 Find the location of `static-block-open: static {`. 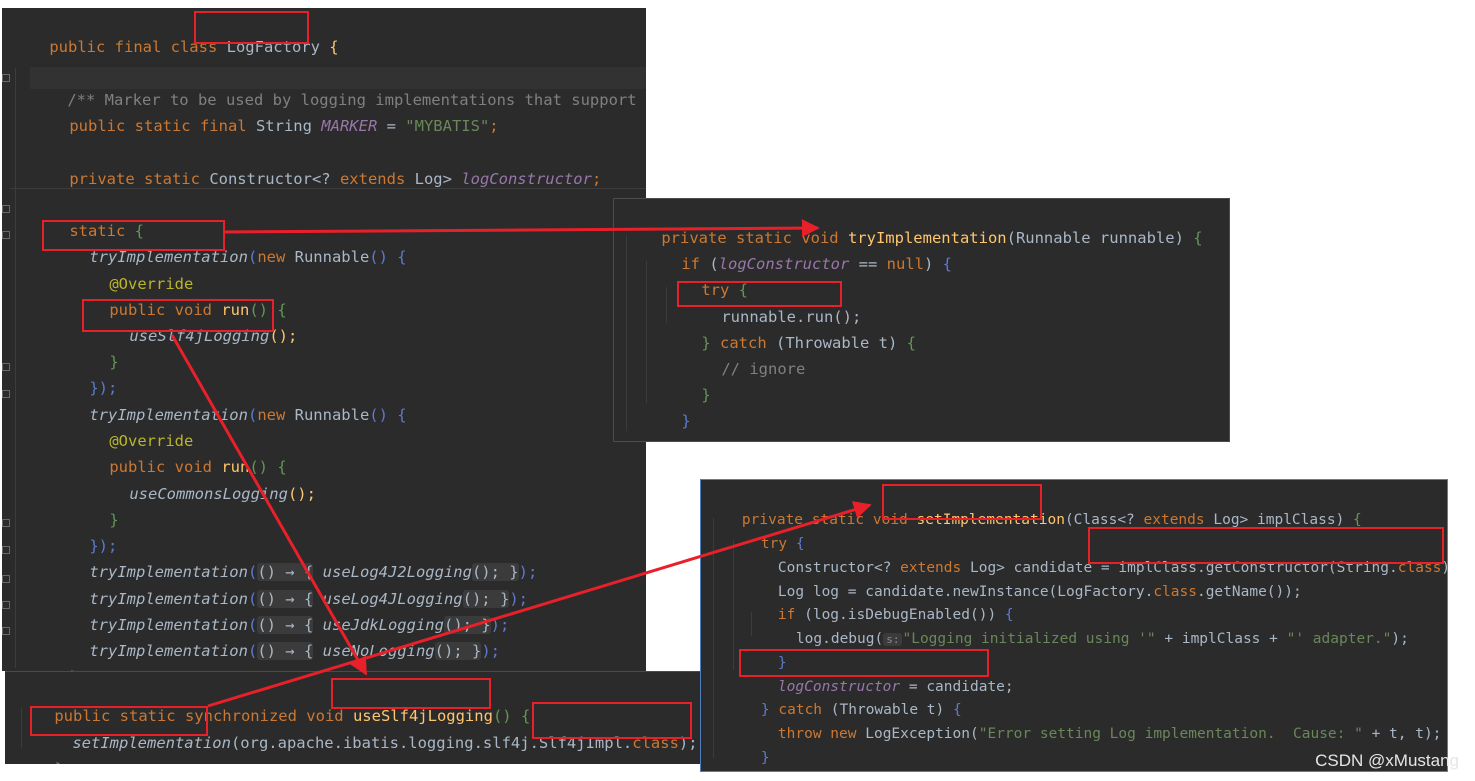

static-block-open: static { is located at coordinates (106, 231).